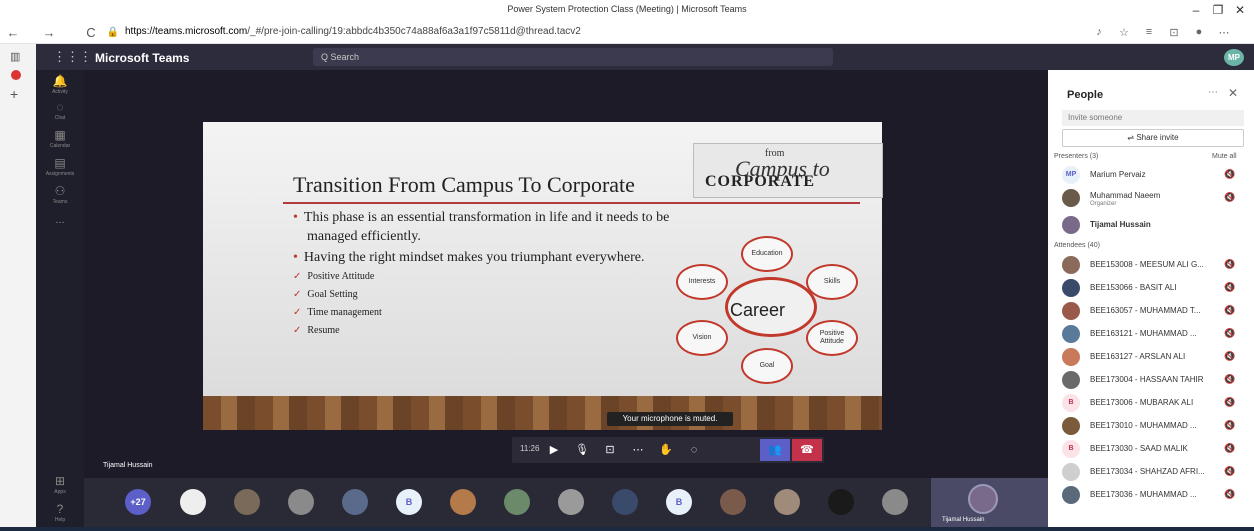 Image resolution: width=1254 pixels, height=531 pixels. What do you see at coordinates (72, 57) in the screenshot?
I see `app-launcher-icon: ⋮⋮⋮` at bounding box center [72, 57].